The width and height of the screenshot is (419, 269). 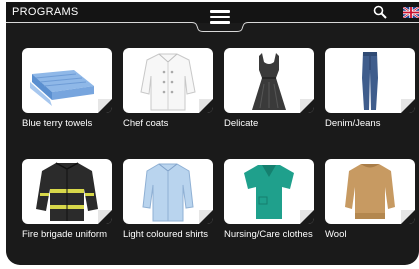 I want to click on program-card-chef-coats: Chef coats, so click(x=168, y=89).